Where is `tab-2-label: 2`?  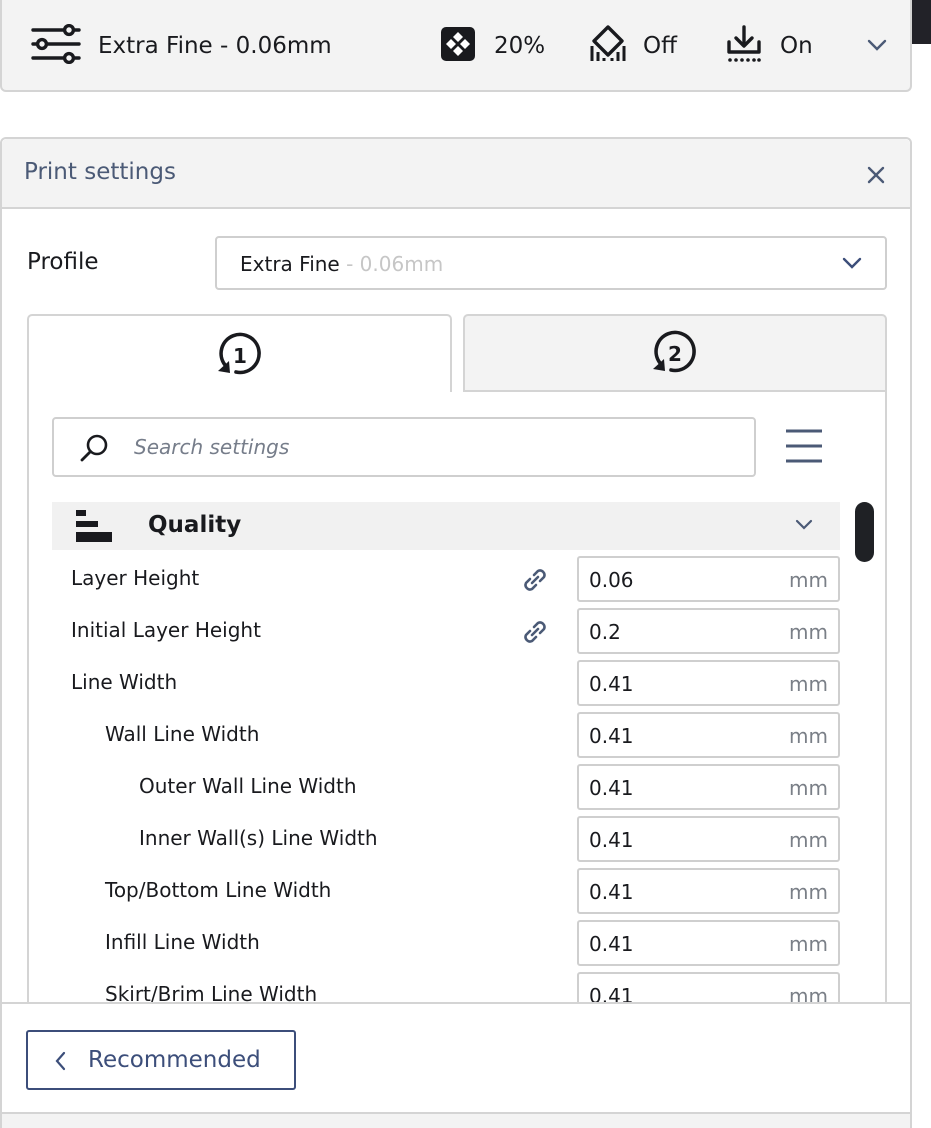 tab-2-label: 2 is located at coordinates (675, 354).